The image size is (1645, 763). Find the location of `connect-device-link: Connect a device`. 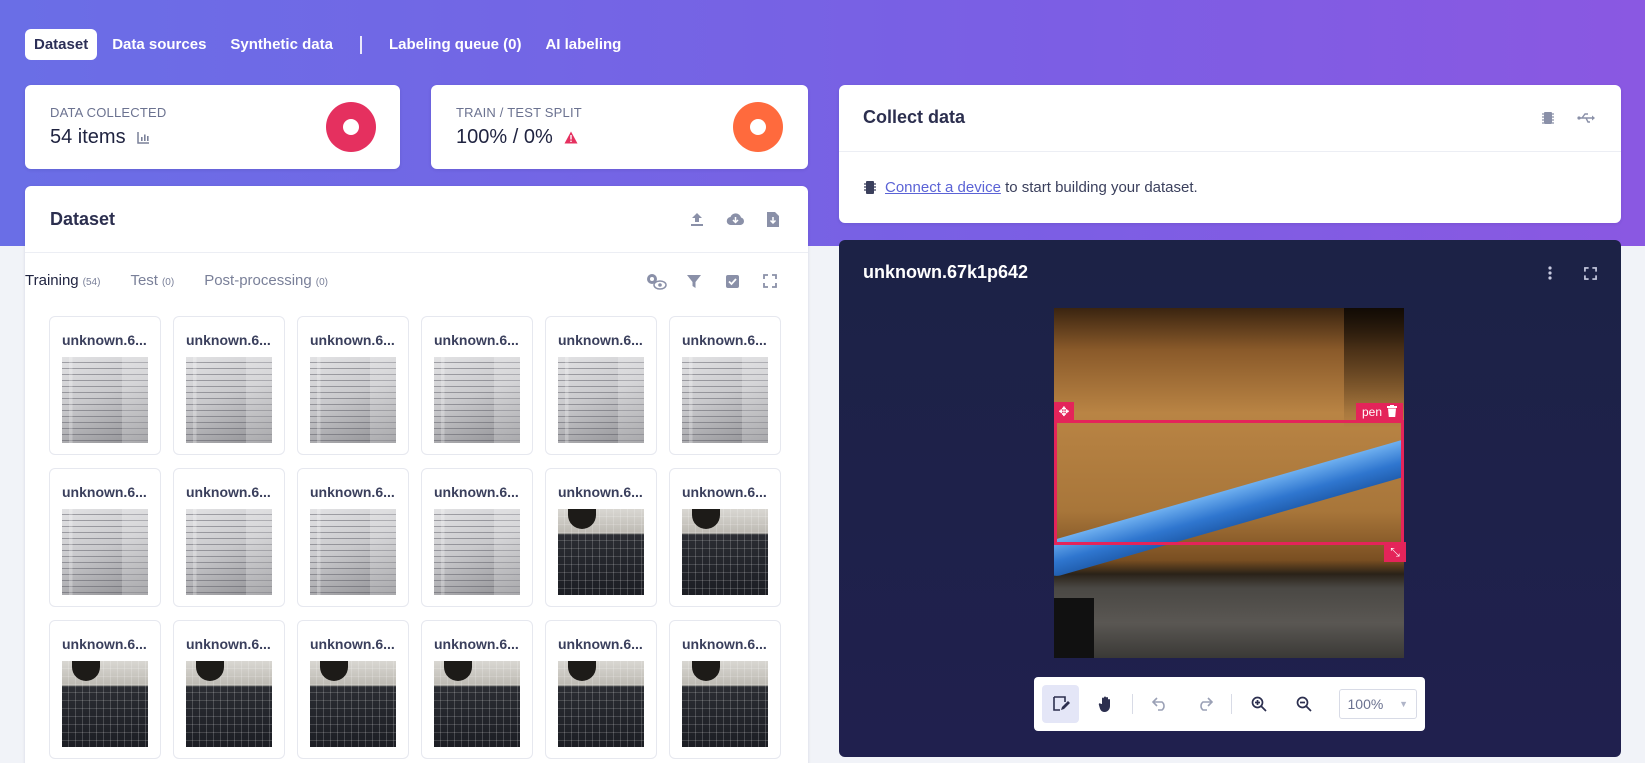

connect-device-link: Connect a device is located at coordinates (943, 187).